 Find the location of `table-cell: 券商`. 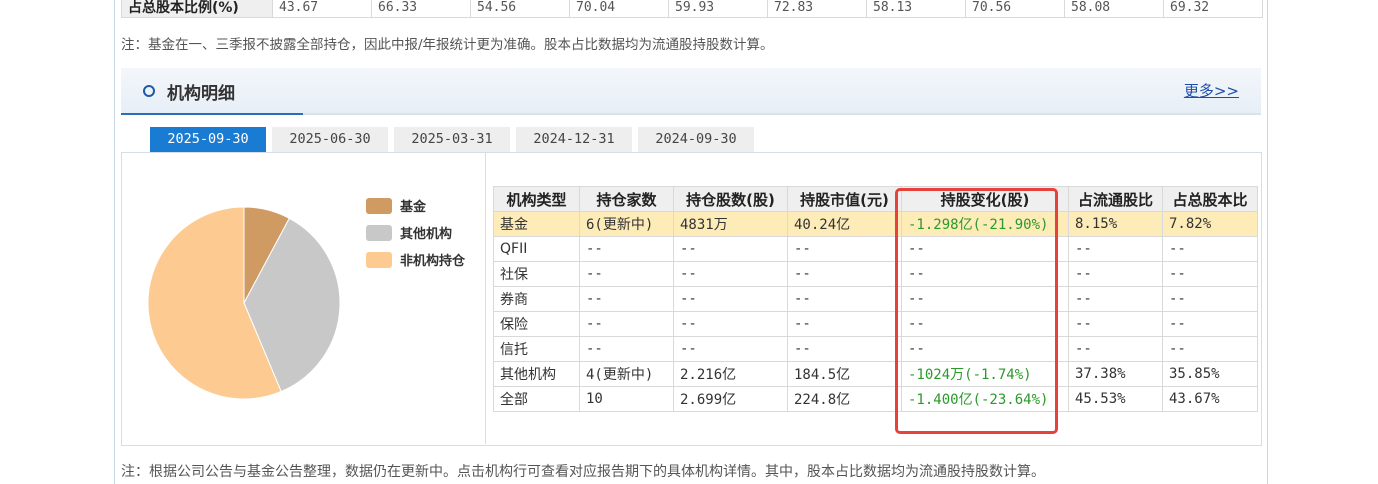

table-cell: 券商 is located at coordinates (536, 299).